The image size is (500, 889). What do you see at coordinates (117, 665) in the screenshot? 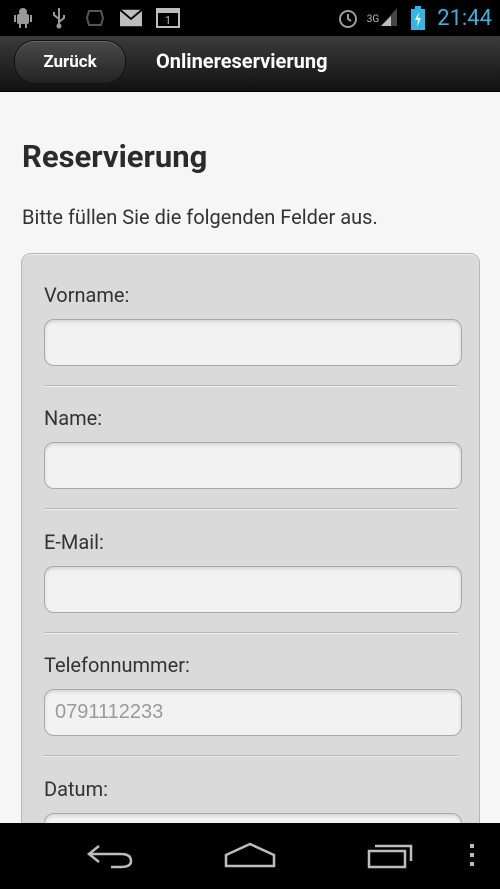
I see `field-label: Telefonnummer:` at bounding box center [117, 665].